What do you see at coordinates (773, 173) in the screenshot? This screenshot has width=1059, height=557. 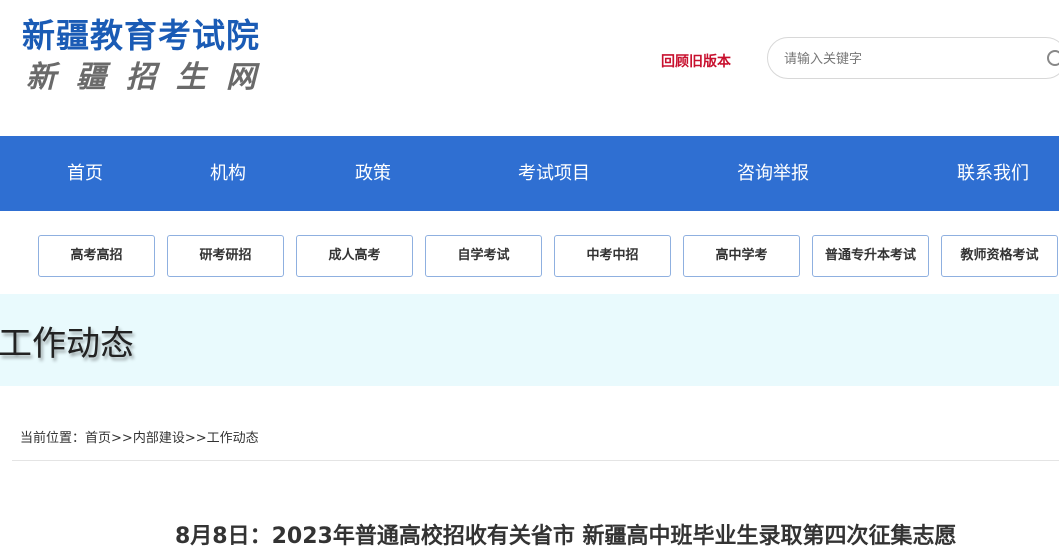 I see `nav-item-consult-report: 咨询举报` at bounding box center [773, 173].